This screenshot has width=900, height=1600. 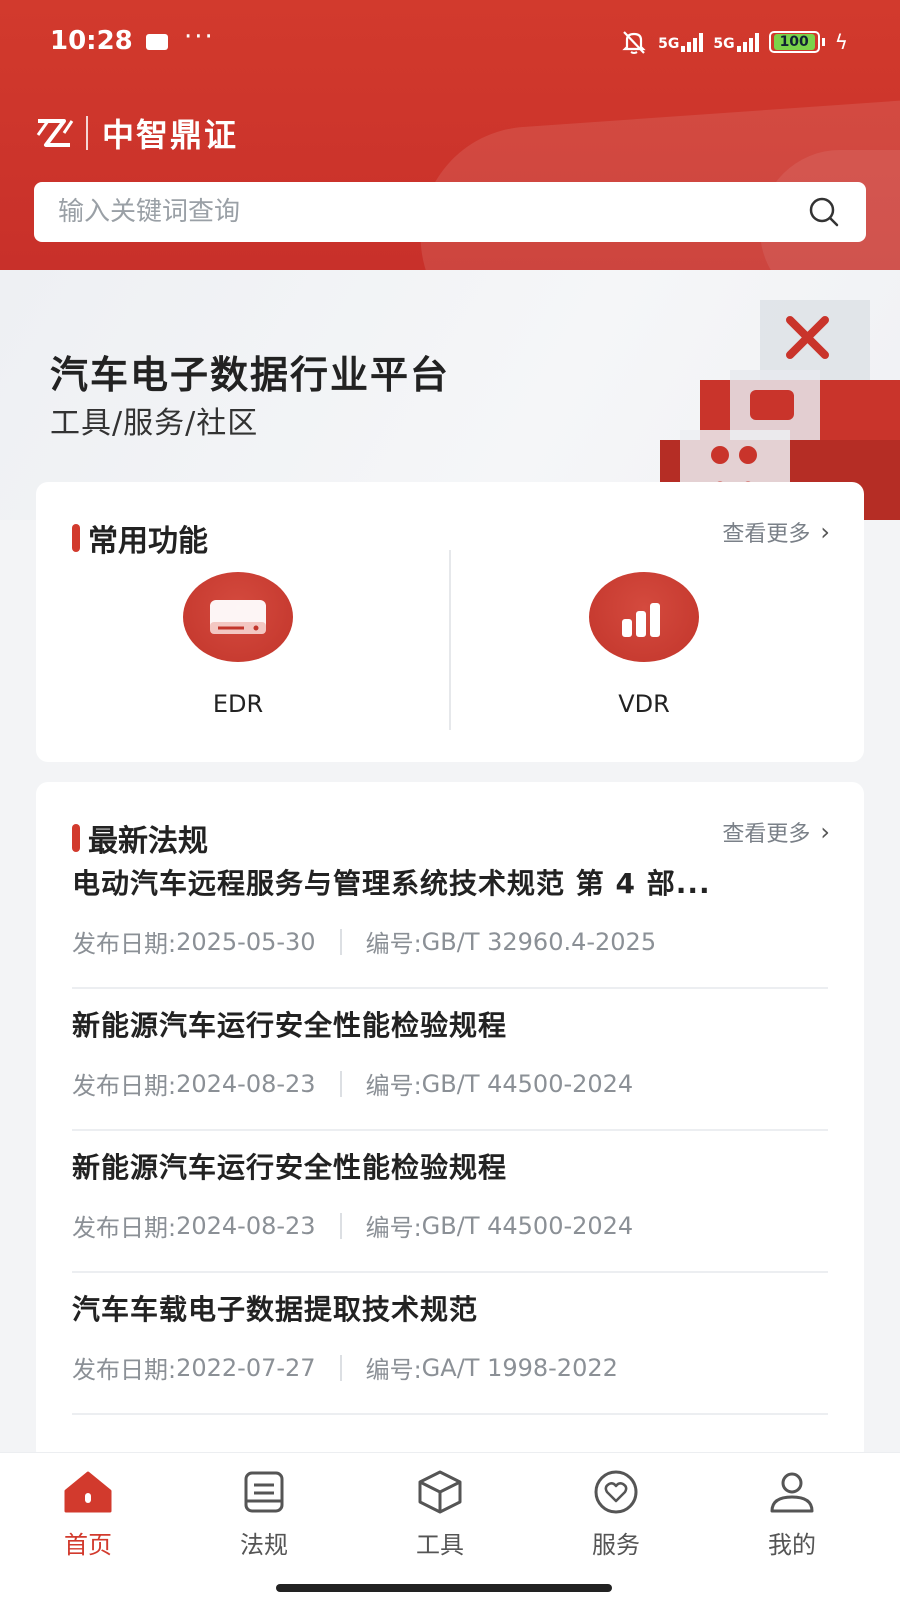 What do you see at coordinates (792, 1545) in the screenshot?
I see `tab-label: 我的` at bounding box center [792, 1545].